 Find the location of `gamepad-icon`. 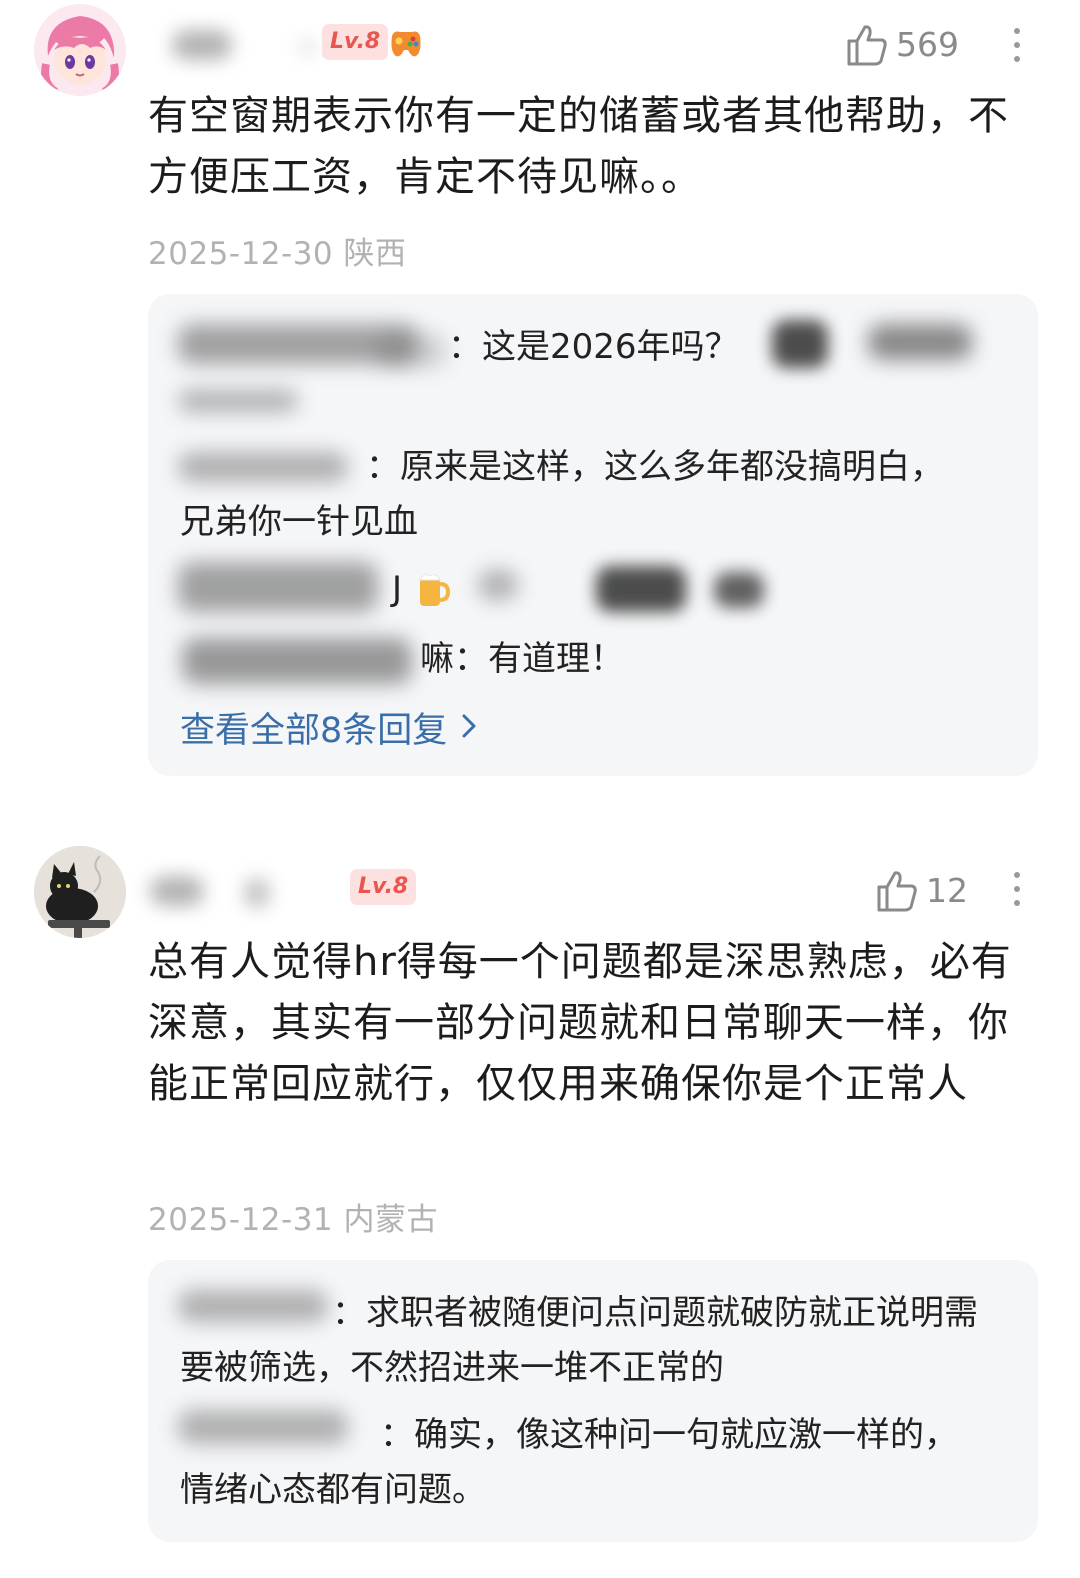

gamepad-icon is located at coordinates (406, 44).